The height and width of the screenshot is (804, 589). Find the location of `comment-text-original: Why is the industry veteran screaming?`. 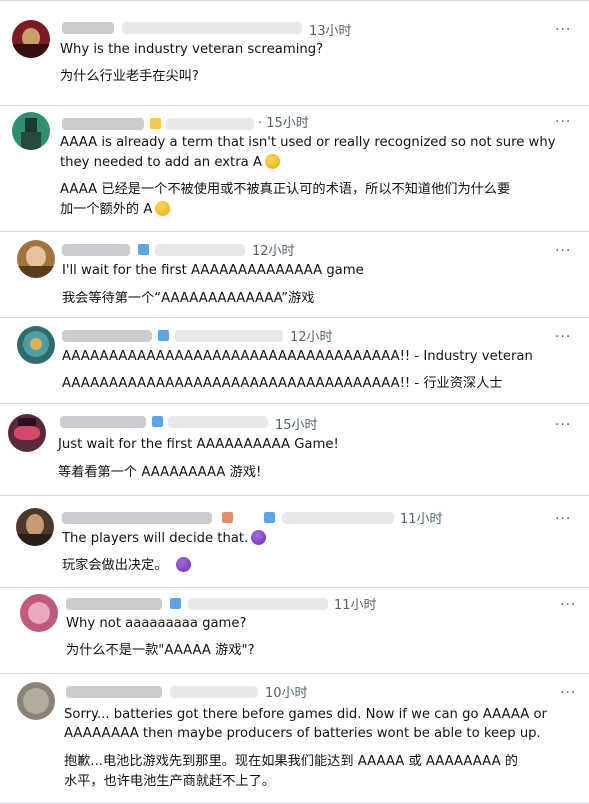

comment-text-original: Why is the industry veteran screaming? is located at coordinates (192, 49).